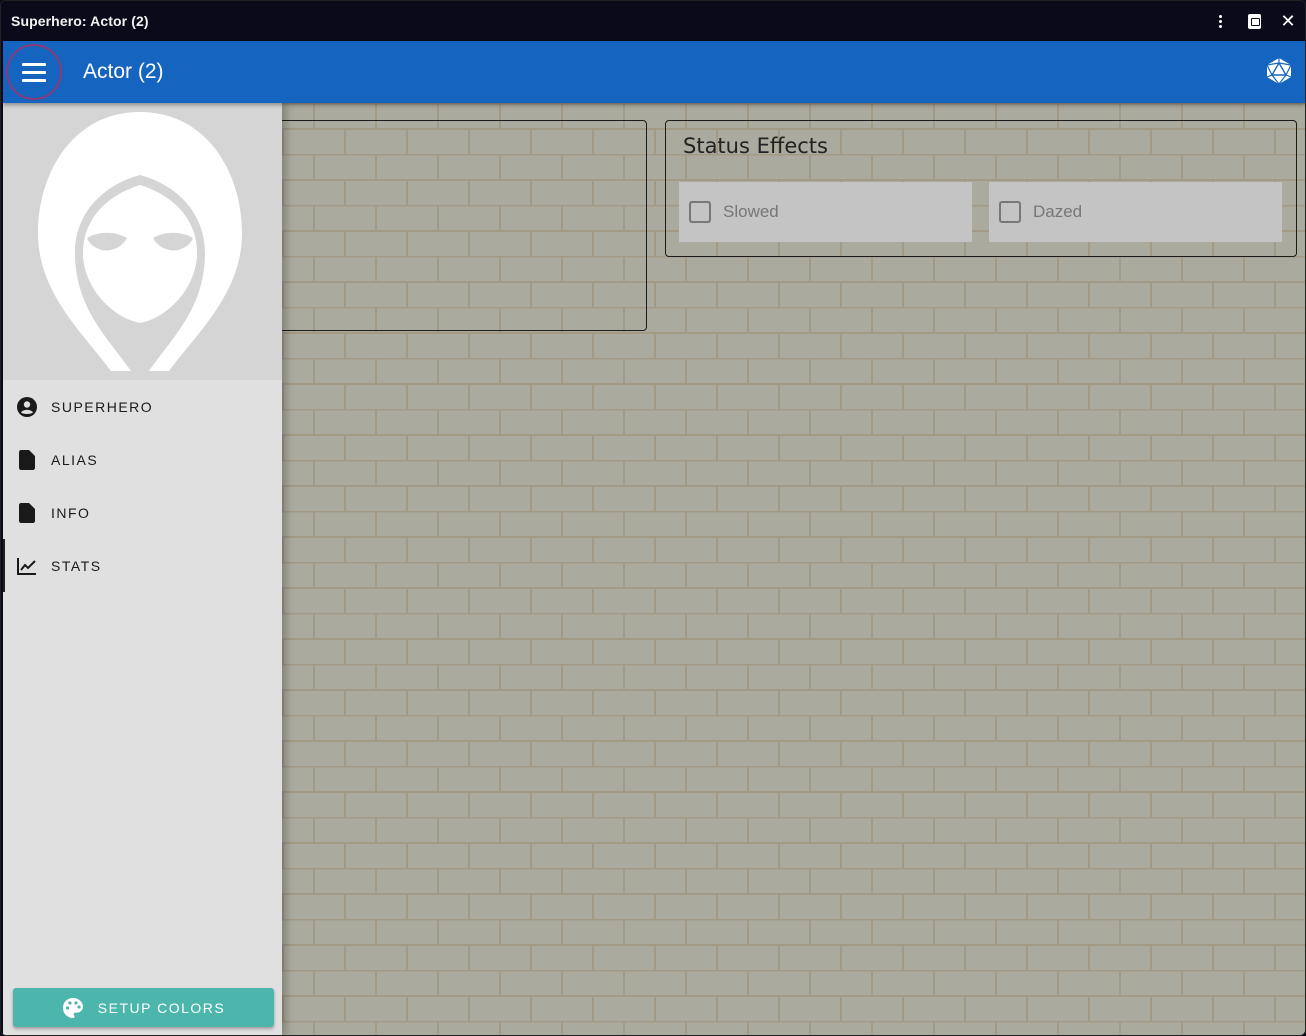 The image size is (1306, 1036). What do you see at coordinates (71, 512) in the screenshot?
I see `sidebar-item-label: INFO` at bounding box center [71, 512].